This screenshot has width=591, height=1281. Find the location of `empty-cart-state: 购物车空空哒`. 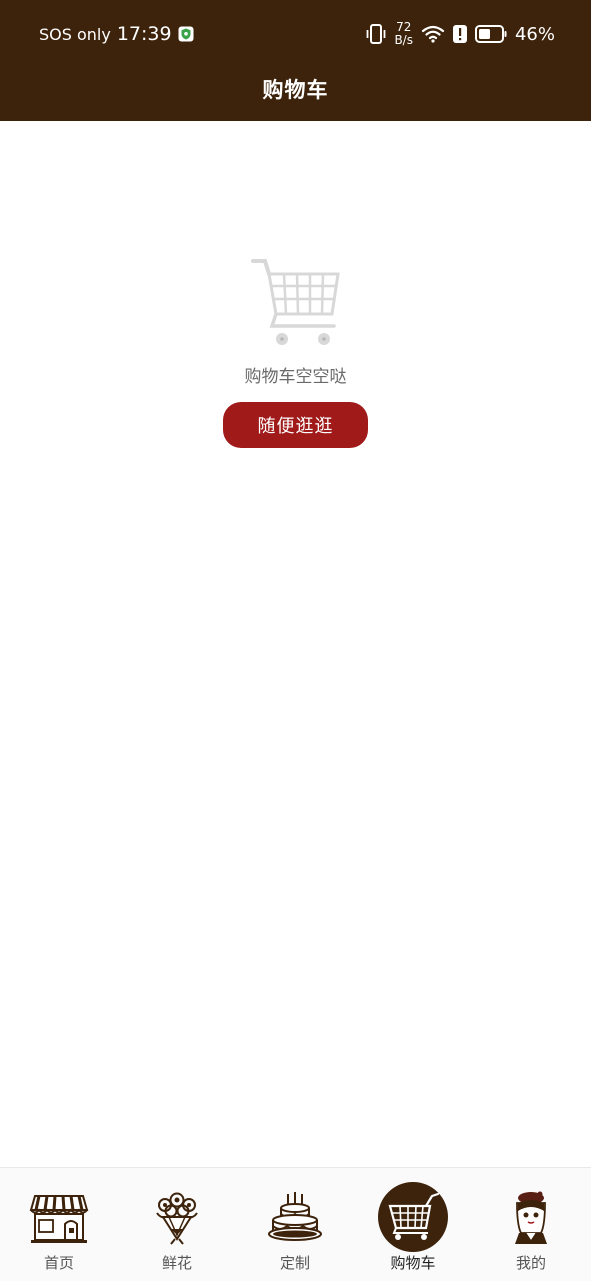

empty-cart-state: 购物车空空哒 is located at coordinates (295, 321).